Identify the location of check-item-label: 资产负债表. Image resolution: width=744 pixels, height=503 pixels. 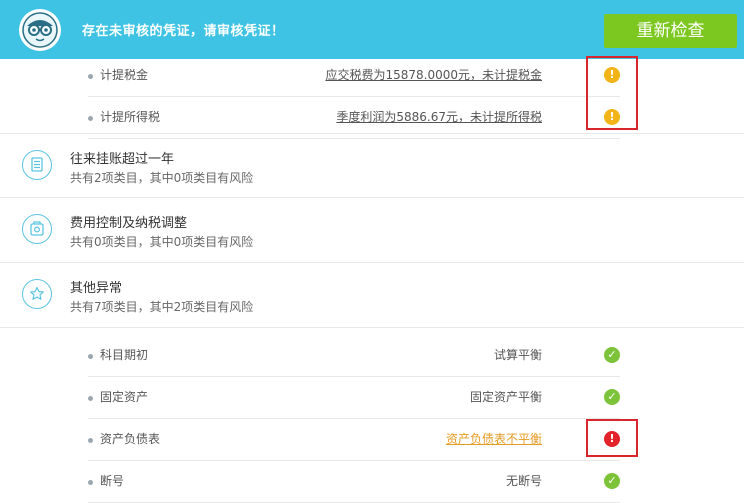
(130, 439).